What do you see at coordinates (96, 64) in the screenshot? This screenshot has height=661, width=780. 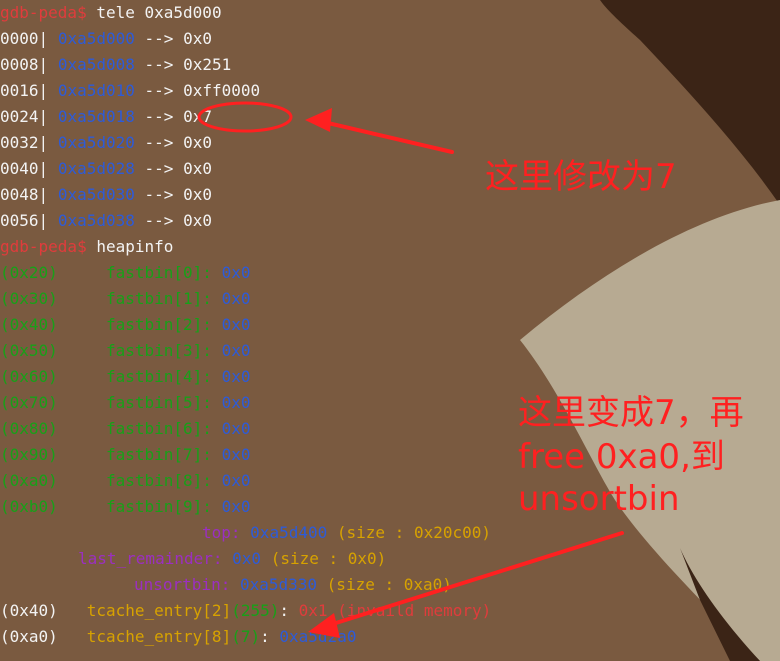 I see `address: 0xa5d008` at bounding box center [96, 64].